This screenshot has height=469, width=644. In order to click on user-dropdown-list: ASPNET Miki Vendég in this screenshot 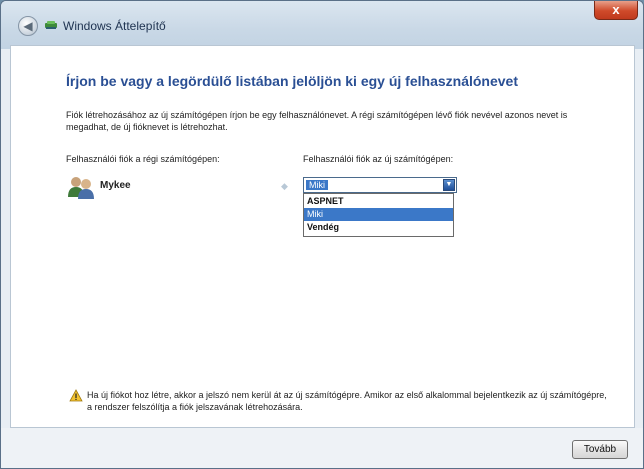, I will do `click(378, 215)`.